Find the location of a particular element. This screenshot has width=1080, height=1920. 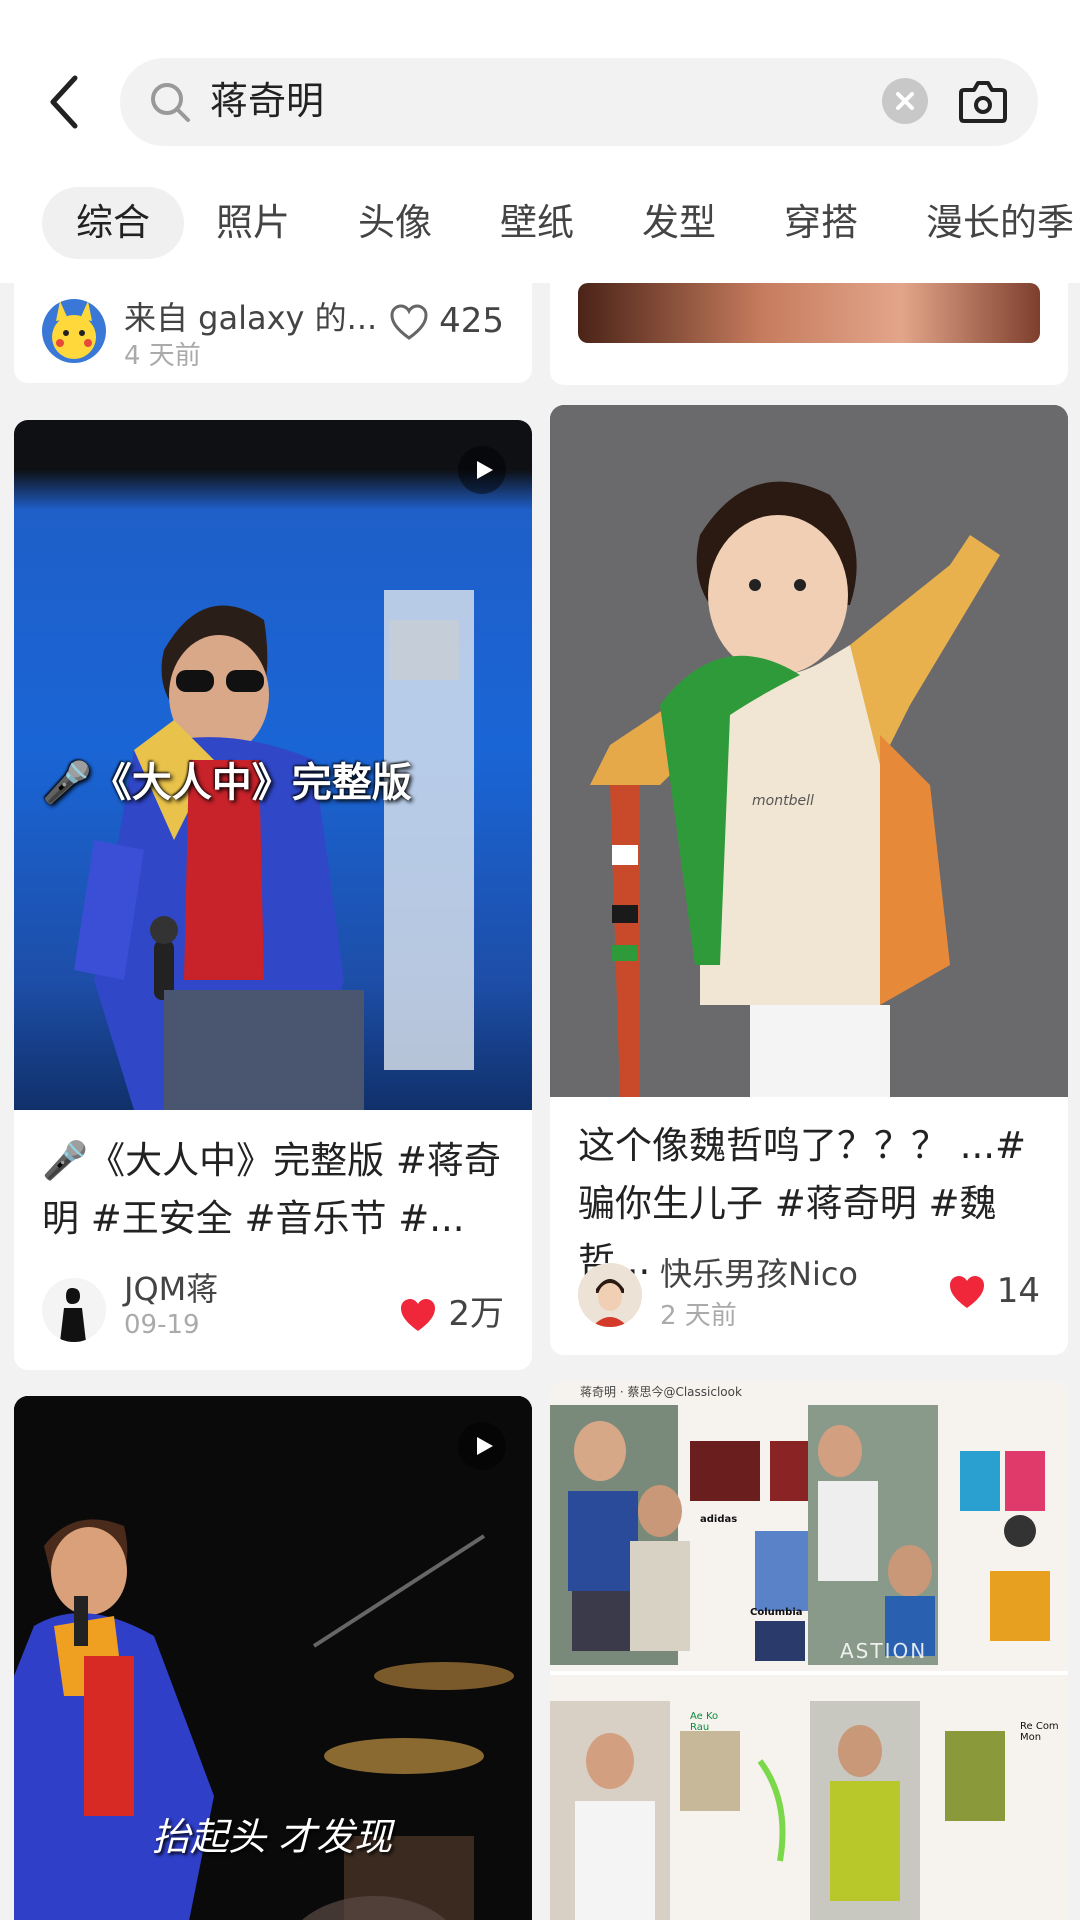

category-tabs: 综合 照片 头像 壁纸 发型 穿搭 漫长的季 is located at coordinates (540, 224).